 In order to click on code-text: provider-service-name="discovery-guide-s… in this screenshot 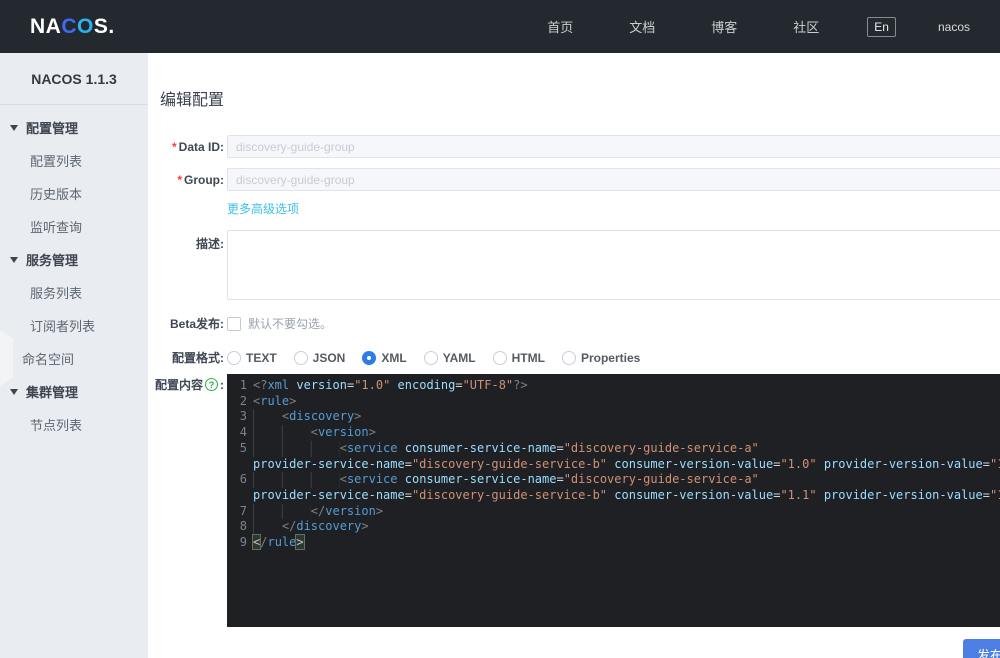, I will do `click(626, 463)`.